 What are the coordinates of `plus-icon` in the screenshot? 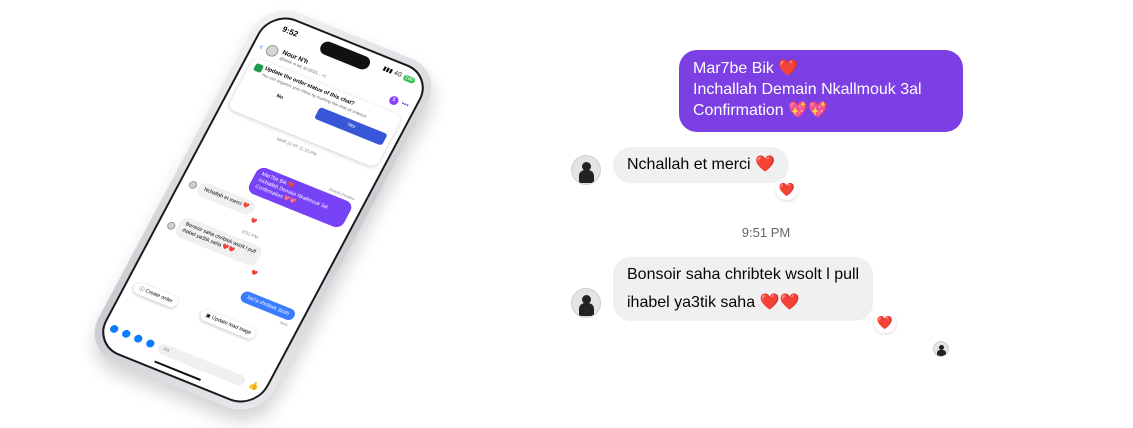 It's located at (114, 328).